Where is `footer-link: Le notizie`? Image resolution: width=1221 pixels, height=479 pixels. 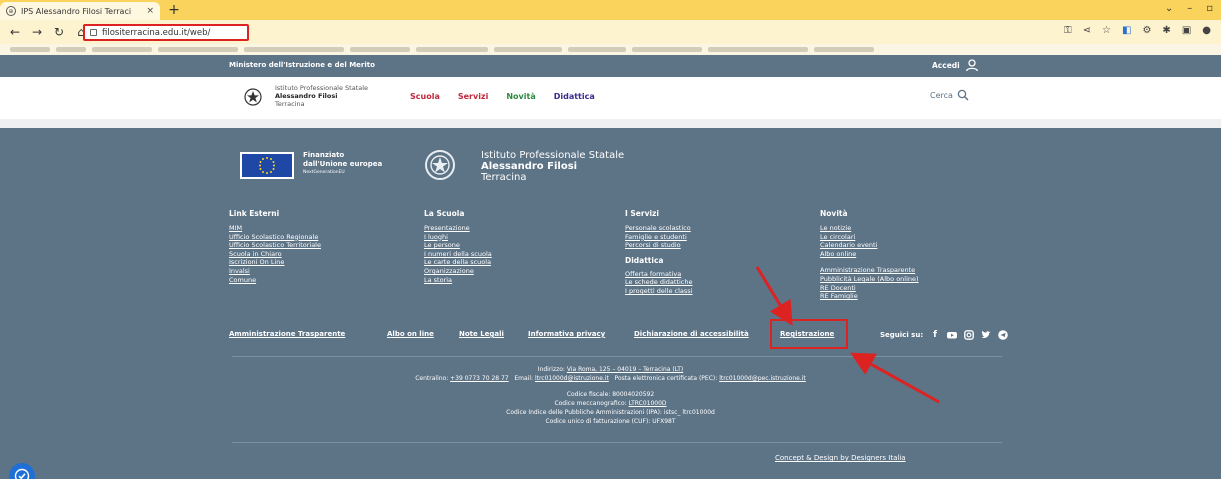 footer-link: Le notizie is located at coordinates (869, 228).